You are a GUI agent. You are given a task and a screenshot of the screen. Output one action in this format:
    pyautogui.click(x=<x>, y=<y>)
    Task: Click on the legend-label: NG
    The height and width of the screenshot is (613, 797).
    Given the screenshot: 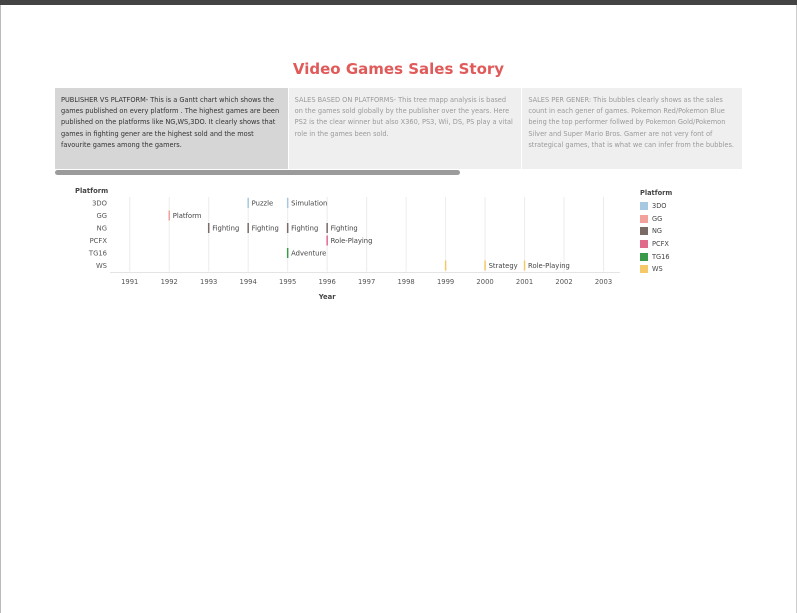 What is the action you would take?
    pyautogui.click(x=657, y=231)
    